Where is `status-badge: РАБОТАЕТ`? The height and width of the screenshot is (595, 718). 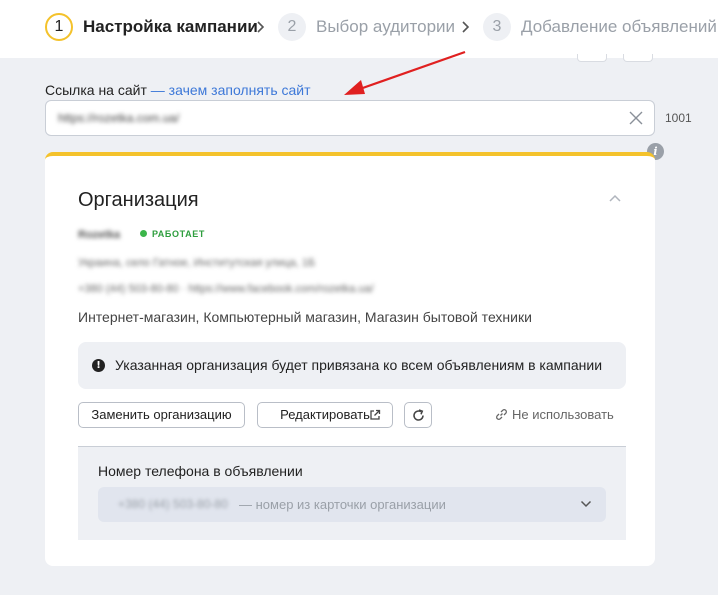
status-badge: РАБОТАЕТ is located at coordinates (172, 234).